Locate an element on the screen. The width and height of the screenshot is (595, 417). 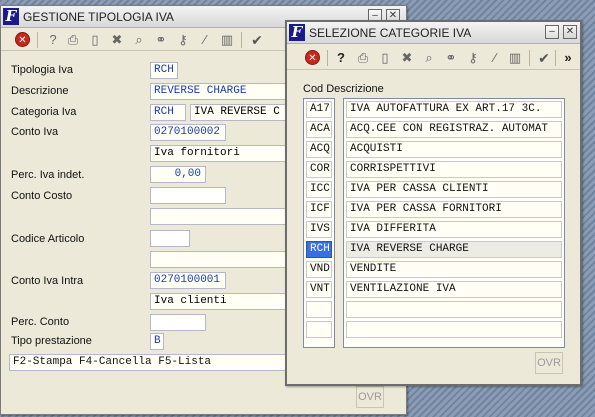
code-cell: ICF is located at coordinates (319, 209).